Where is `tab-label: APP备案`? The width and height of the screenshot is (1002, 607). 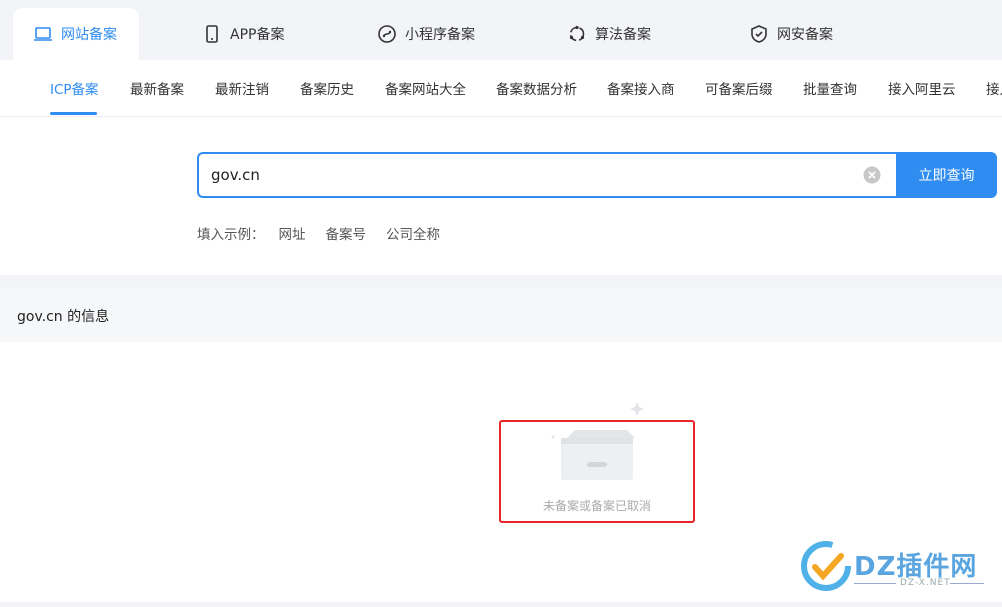 tab-label: APP备案 is located at coordinates (257, 35).